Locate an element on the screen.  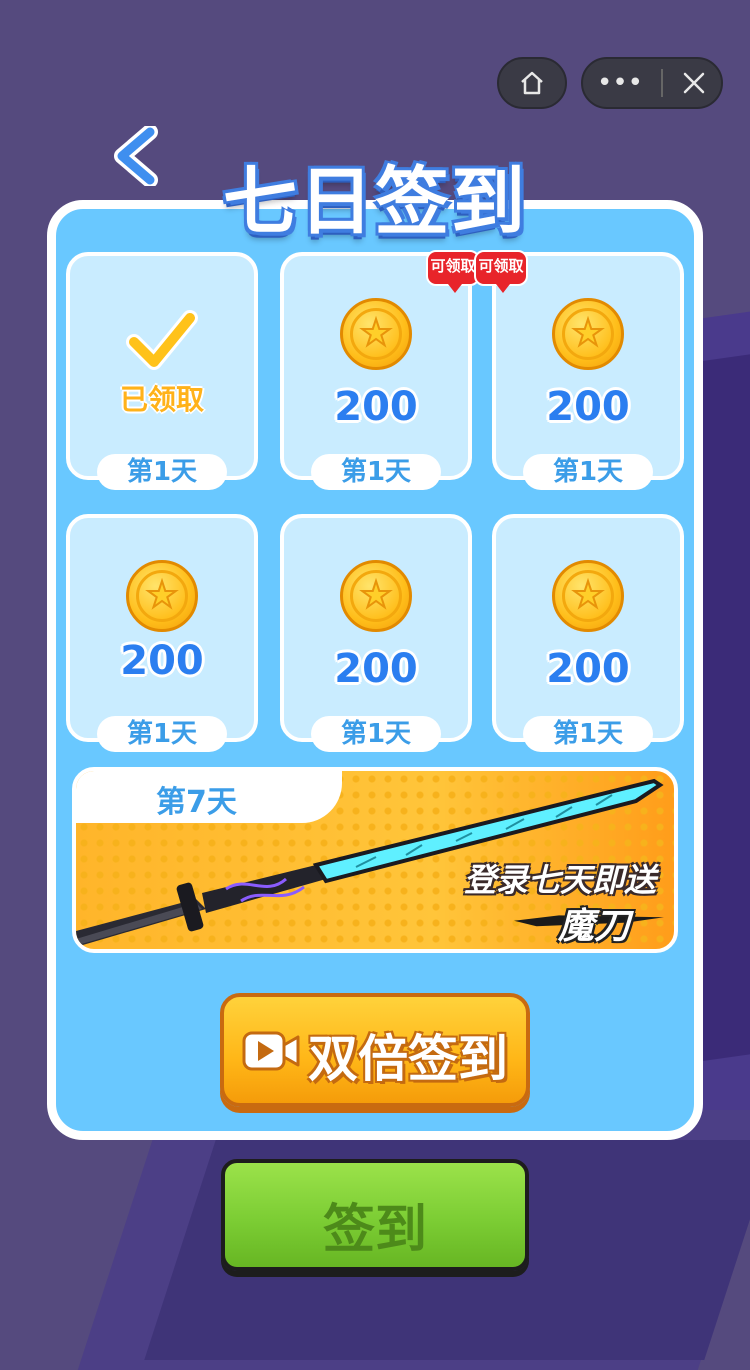
day7-label: 第7天 is located at coordinates (196, 802).